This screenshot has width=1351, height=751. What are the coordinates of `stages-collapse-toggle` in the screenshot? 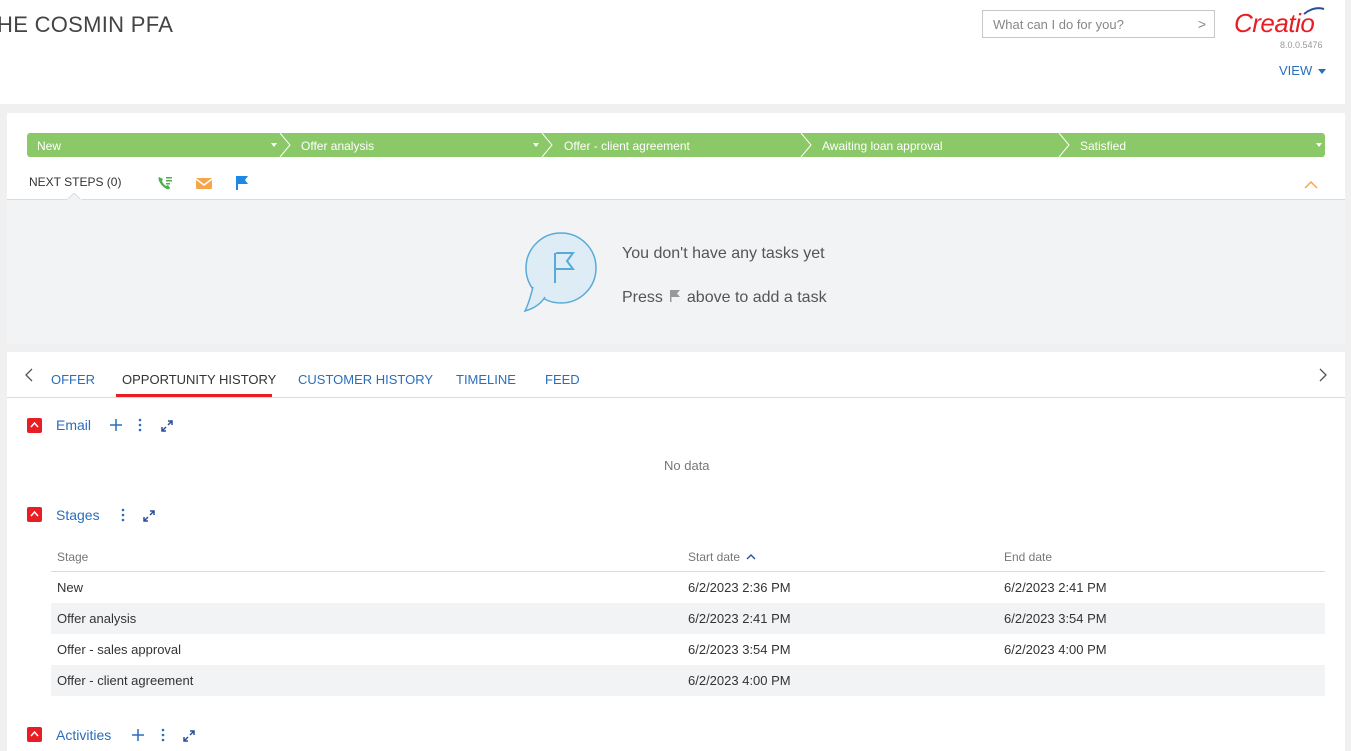 It's located at (34, 514).